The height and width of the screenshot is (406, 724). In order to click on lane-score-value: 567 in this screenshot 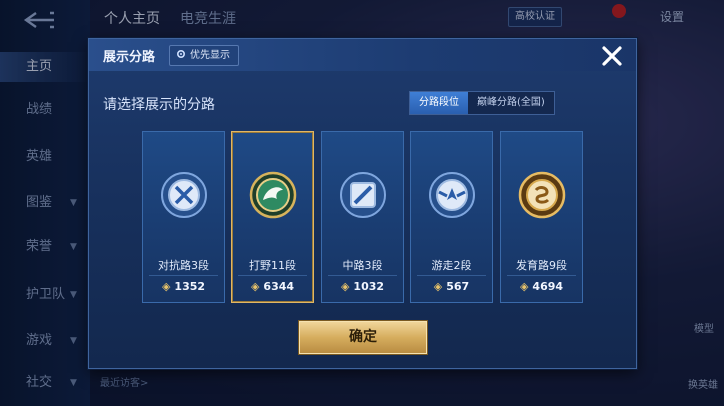, I will do `click(458, 286)`.